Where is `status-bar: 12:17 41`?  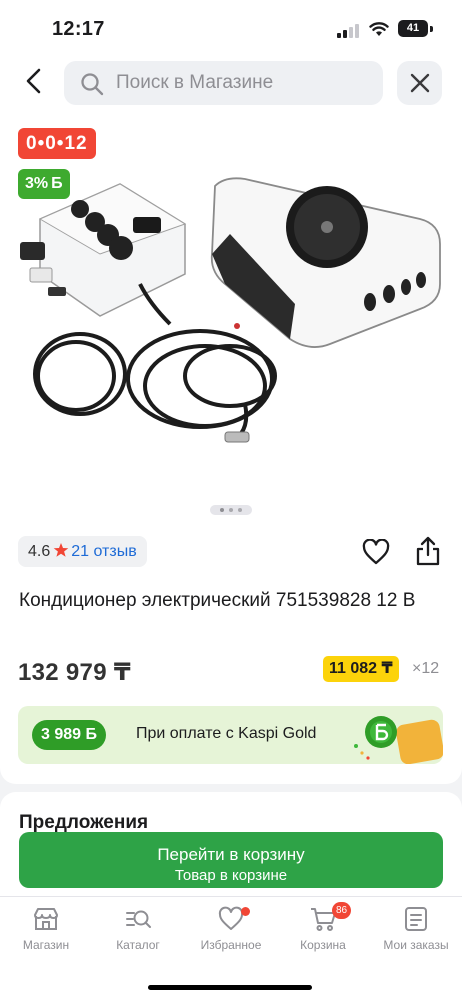 status-bar: 12:17 41 is located at coordinates (231, 28).